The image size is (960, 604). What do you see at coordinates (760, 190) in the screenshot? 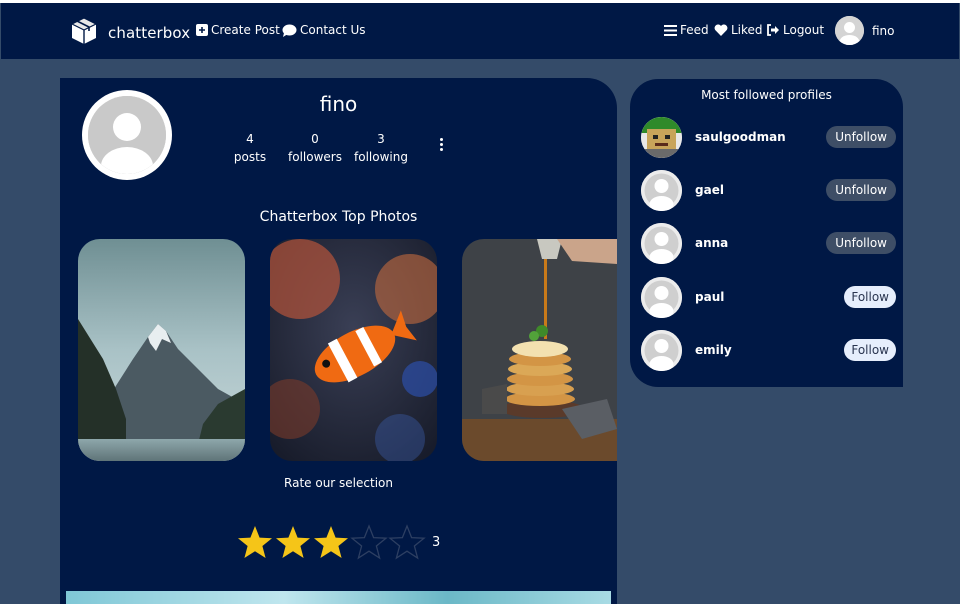
I see `profile-name-gael: gael` at bounding box center [760, 190].